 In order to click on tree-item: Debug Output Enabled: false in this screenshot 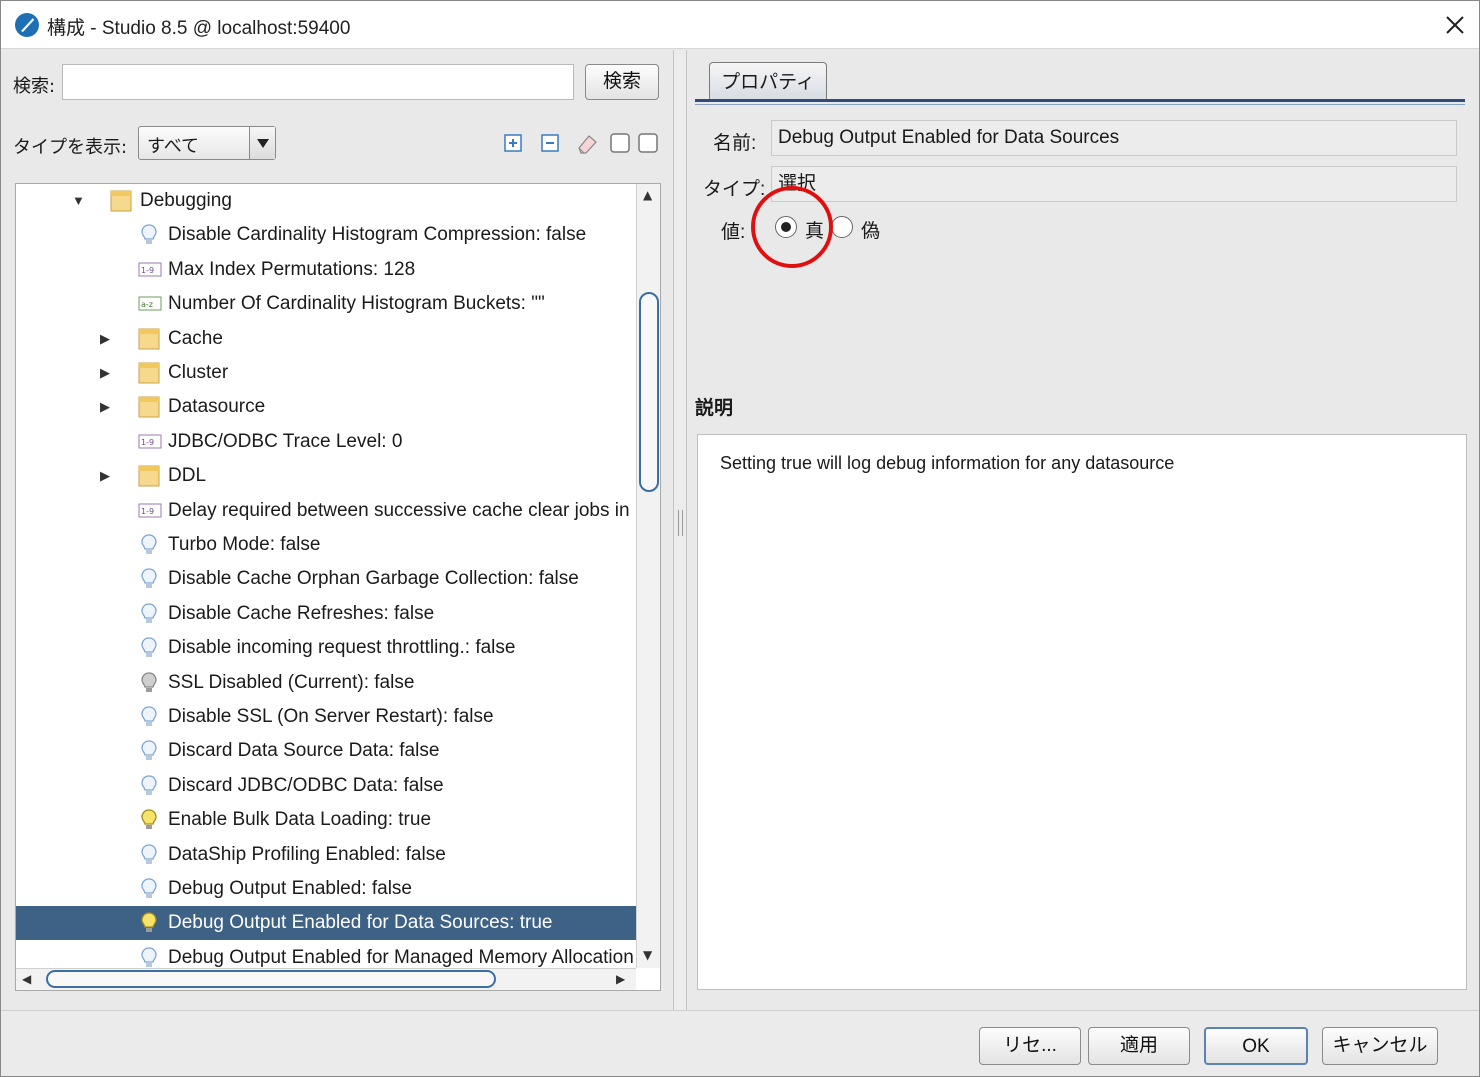, I will do `click(326, 889)`.